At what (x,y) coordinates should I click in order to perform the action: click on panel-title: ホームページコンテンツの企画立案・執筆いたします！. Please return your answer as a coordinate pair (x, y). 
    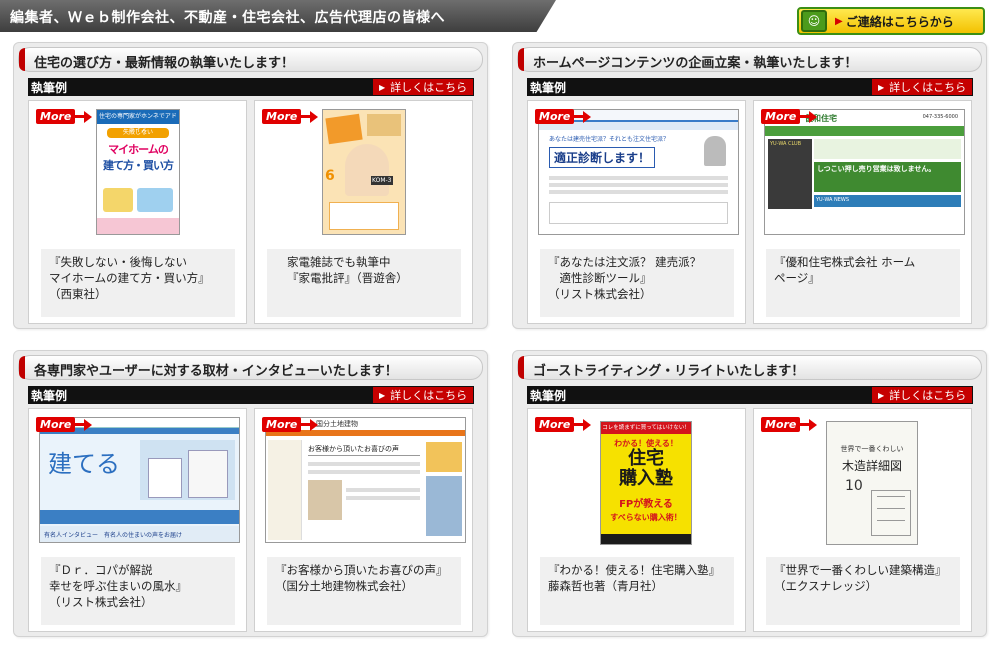
    Looking at the image, I should click on (695, 63).